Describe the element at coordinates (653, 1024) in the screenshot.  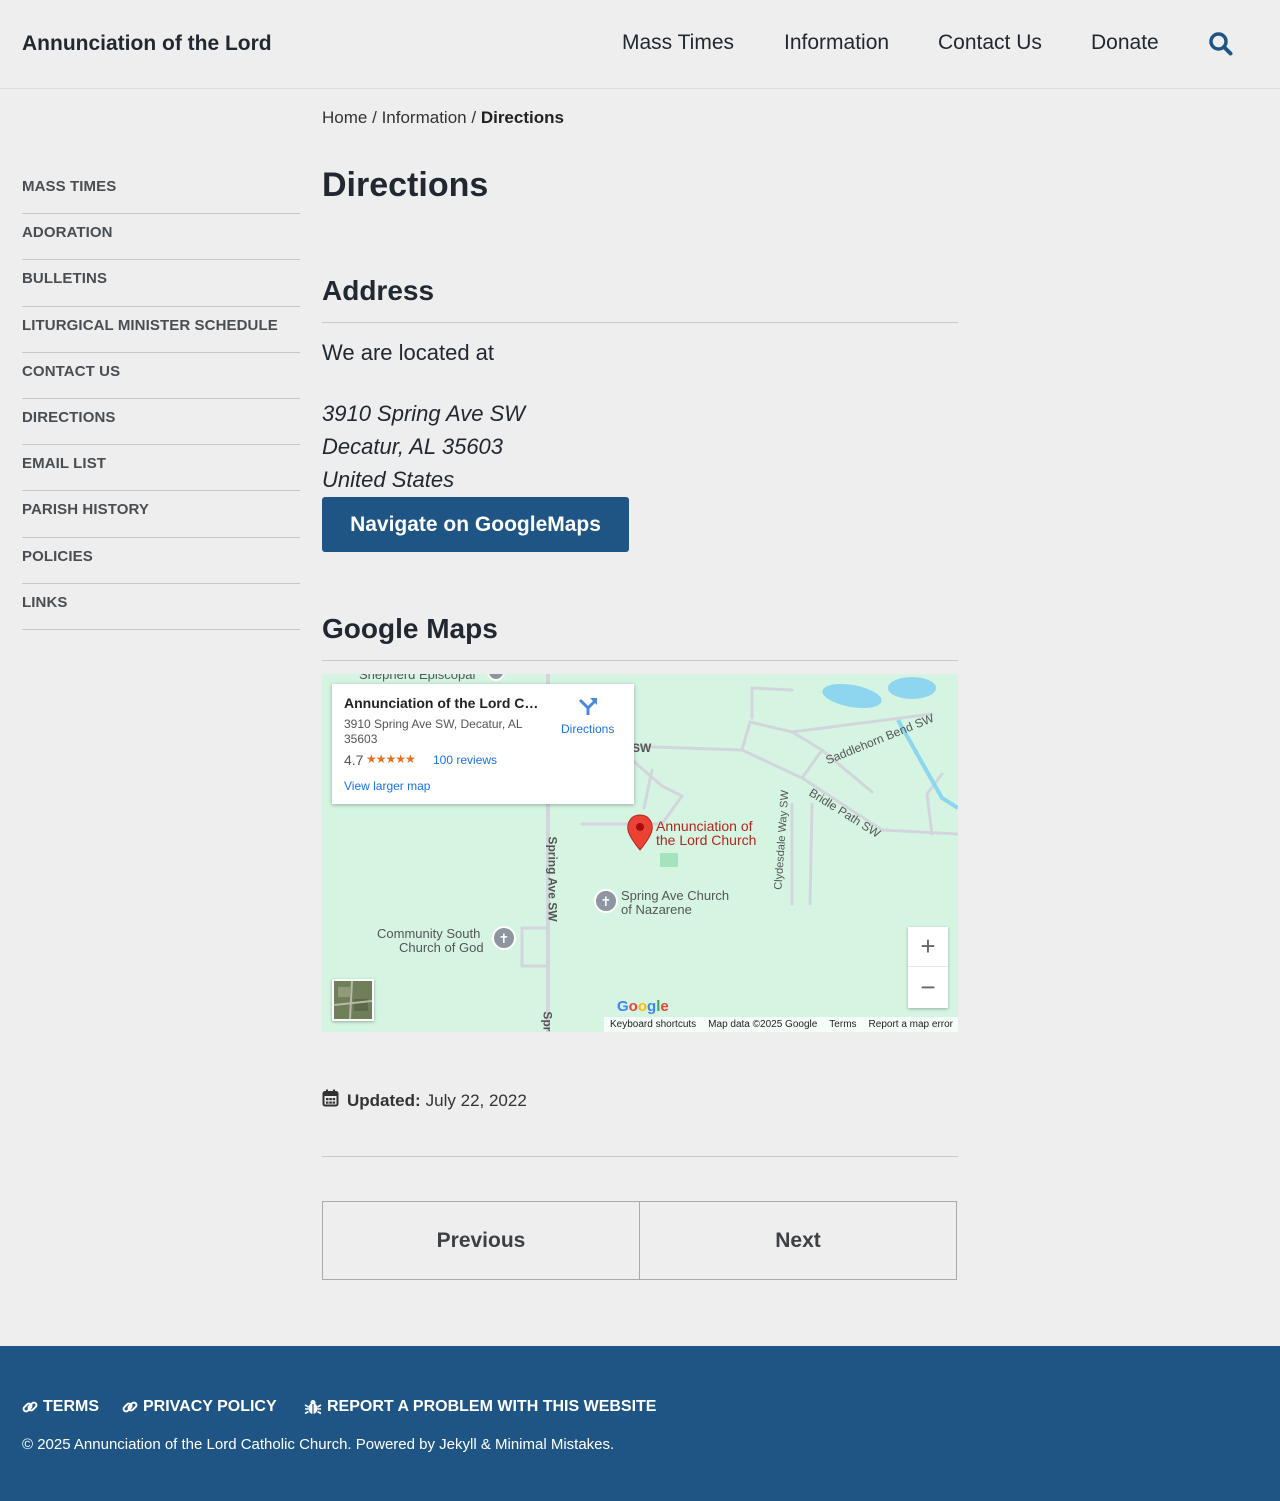
I see `keyboard-shortcuts-link: Keyboard shortcuts` at that location.